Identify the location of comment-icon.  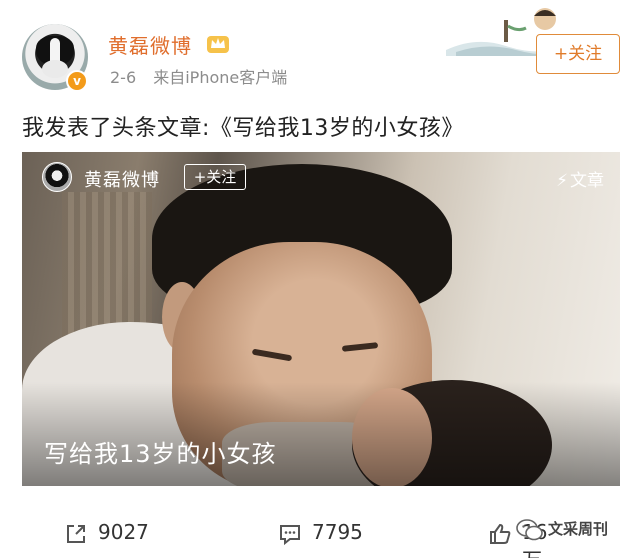
(290, 535).